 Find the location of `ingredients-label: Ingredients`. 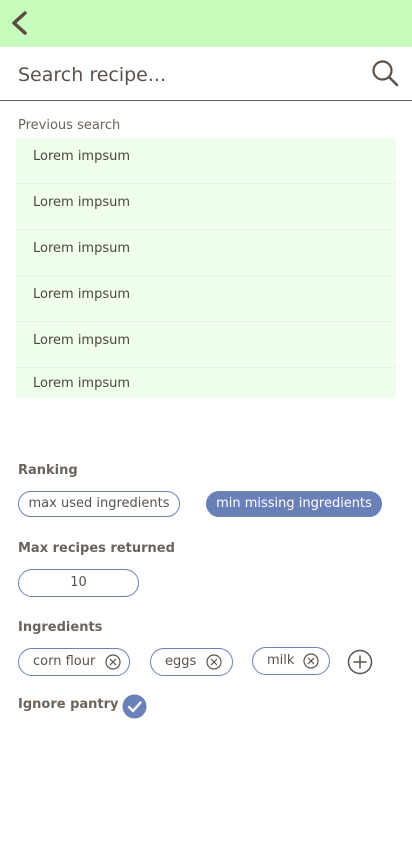

ingredients-label: Ingredients is located at coordinates (60, 627).